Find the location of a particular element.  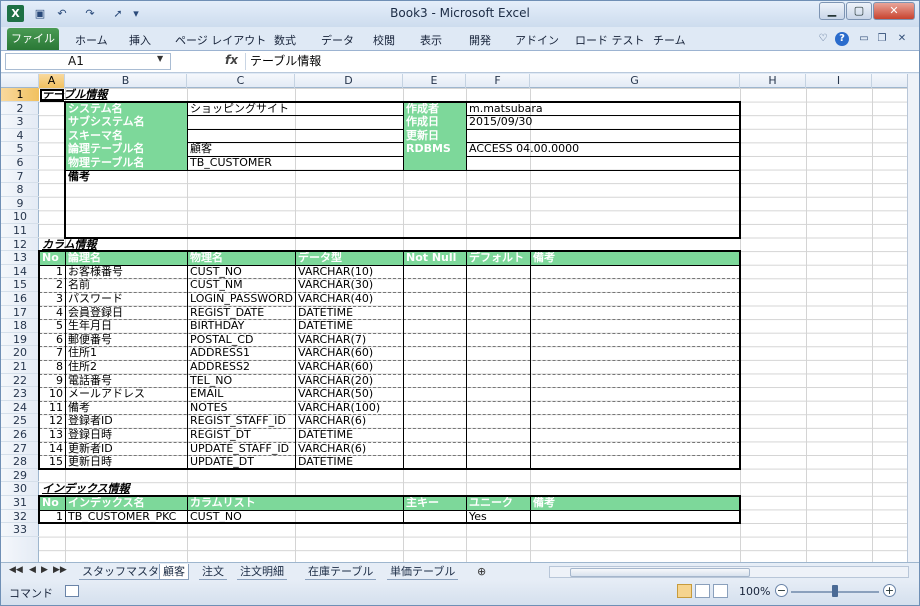

row-header: 4 is located at coordinates (20, 136).